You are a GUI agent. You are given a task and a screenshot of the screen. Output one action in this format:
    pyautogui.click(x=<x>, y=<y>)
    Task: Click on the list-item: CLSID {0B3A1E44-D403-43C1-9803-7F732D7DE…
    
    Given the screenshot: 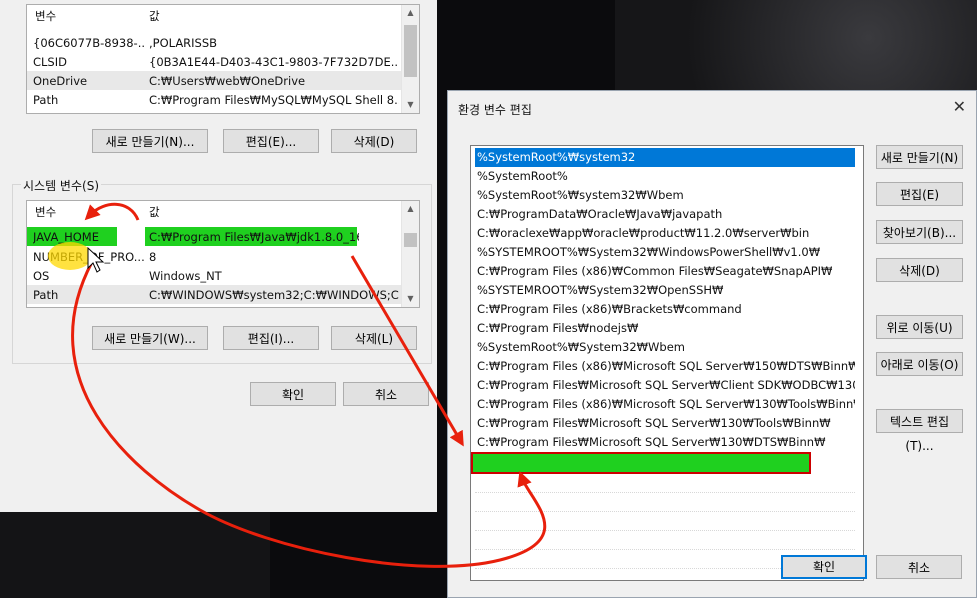 What is the action you would take?
    pyautogui.click(x=214, y=61)
    